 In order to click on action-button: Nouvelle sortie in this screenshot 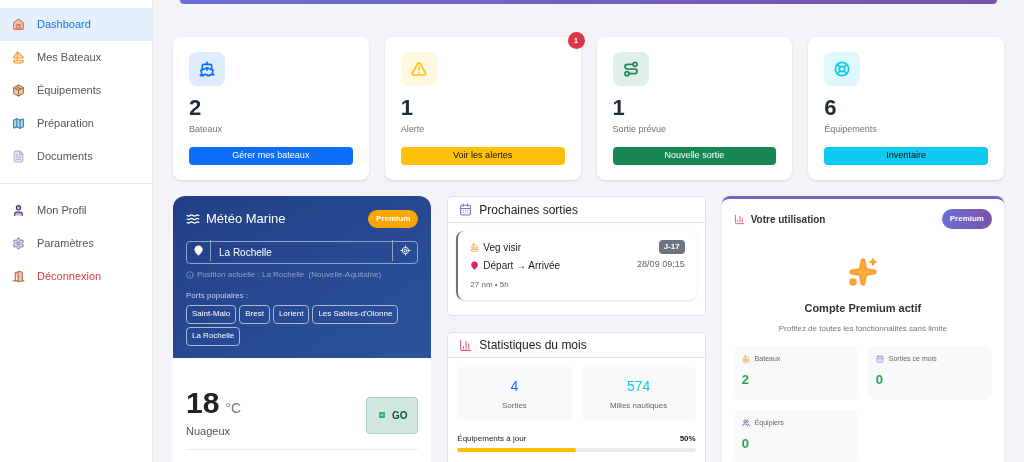, I will do `click(694, 155)`.